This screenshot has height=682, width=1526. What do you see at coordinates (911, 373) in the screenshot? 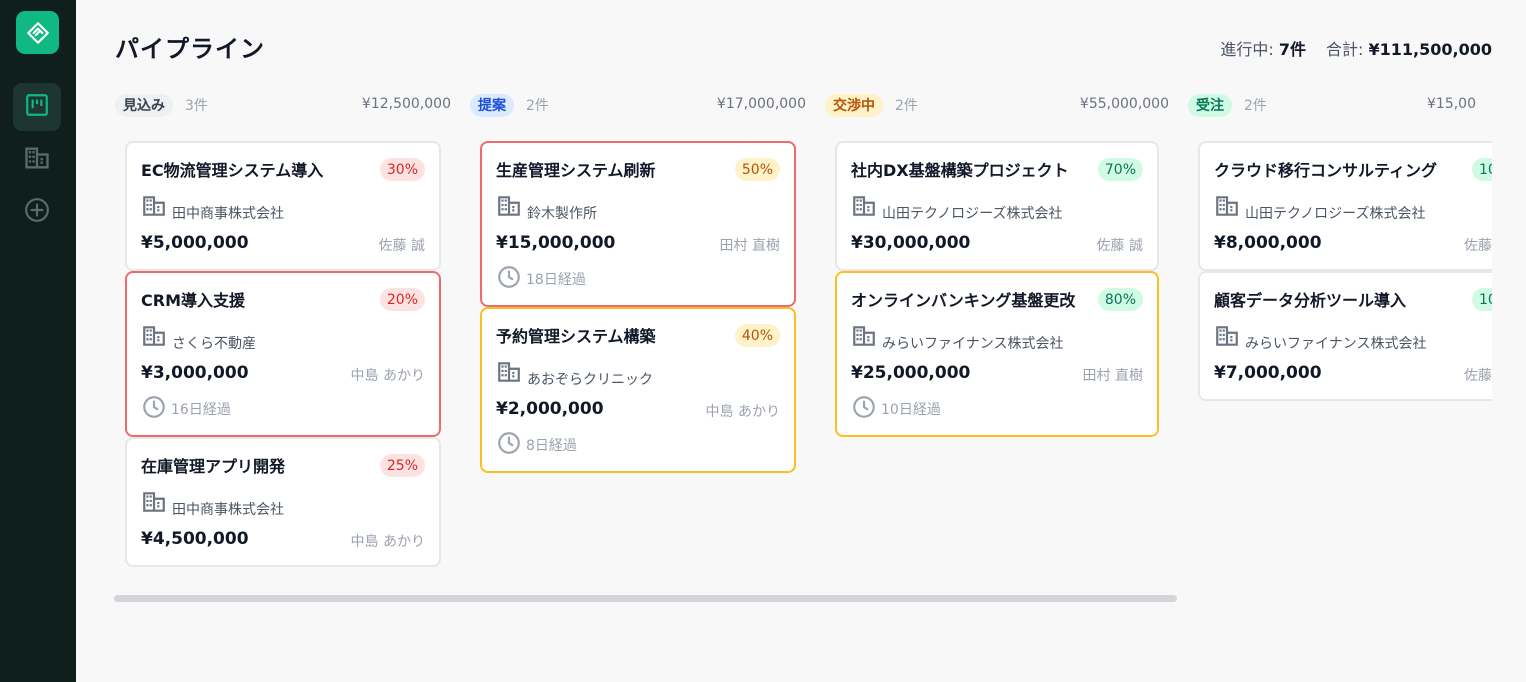
I see `deal-amount: ¥25,000,000` at bounding box center [911, 373].